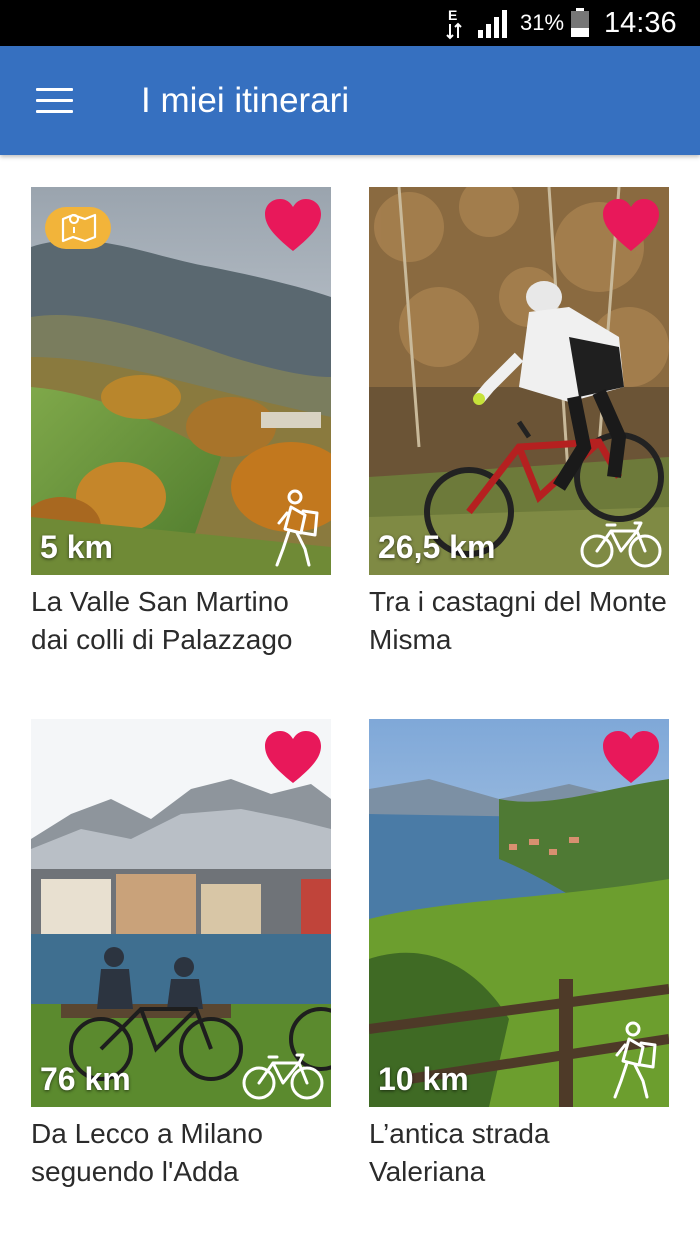  Describe the element at coordinates (640, 23) in the screenshot. I see `clock: 14:36` at that location.